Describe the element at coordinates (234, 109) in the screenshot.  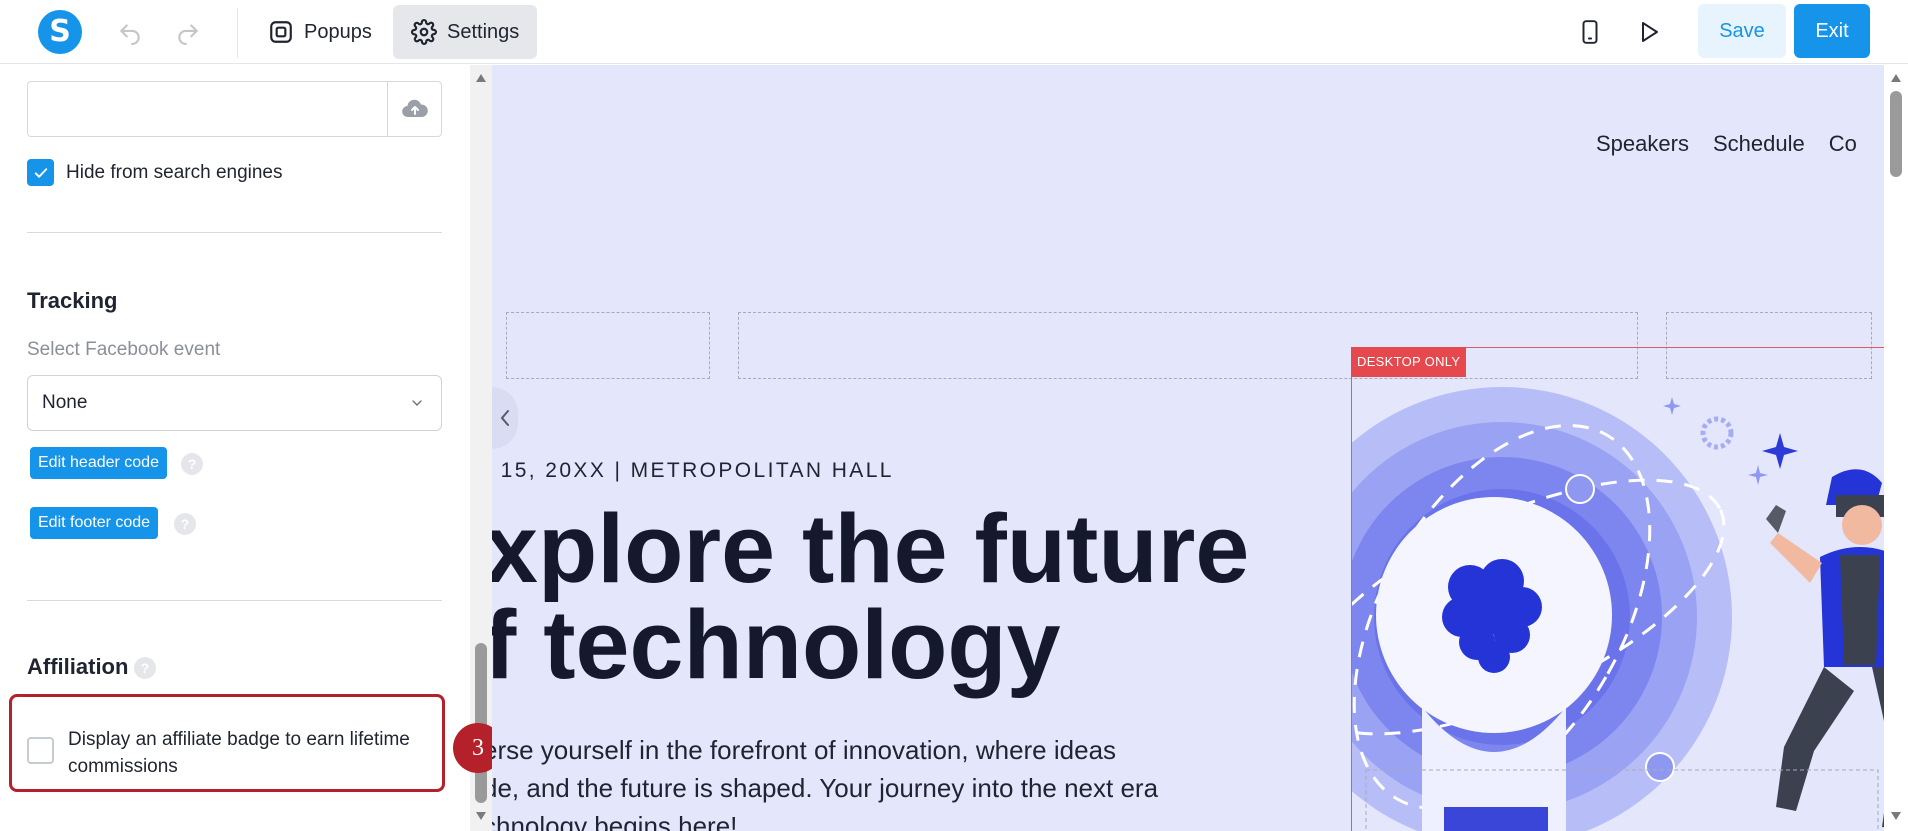
I see `image-url-field` at that location.